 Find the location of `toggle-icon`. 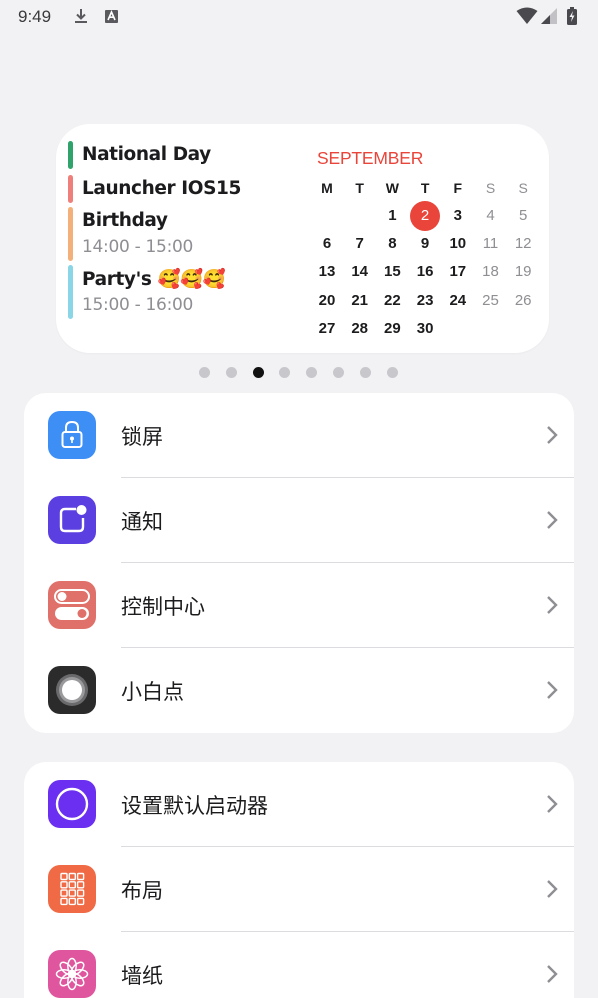

toggle-icon is located at coordinates (72, 605).